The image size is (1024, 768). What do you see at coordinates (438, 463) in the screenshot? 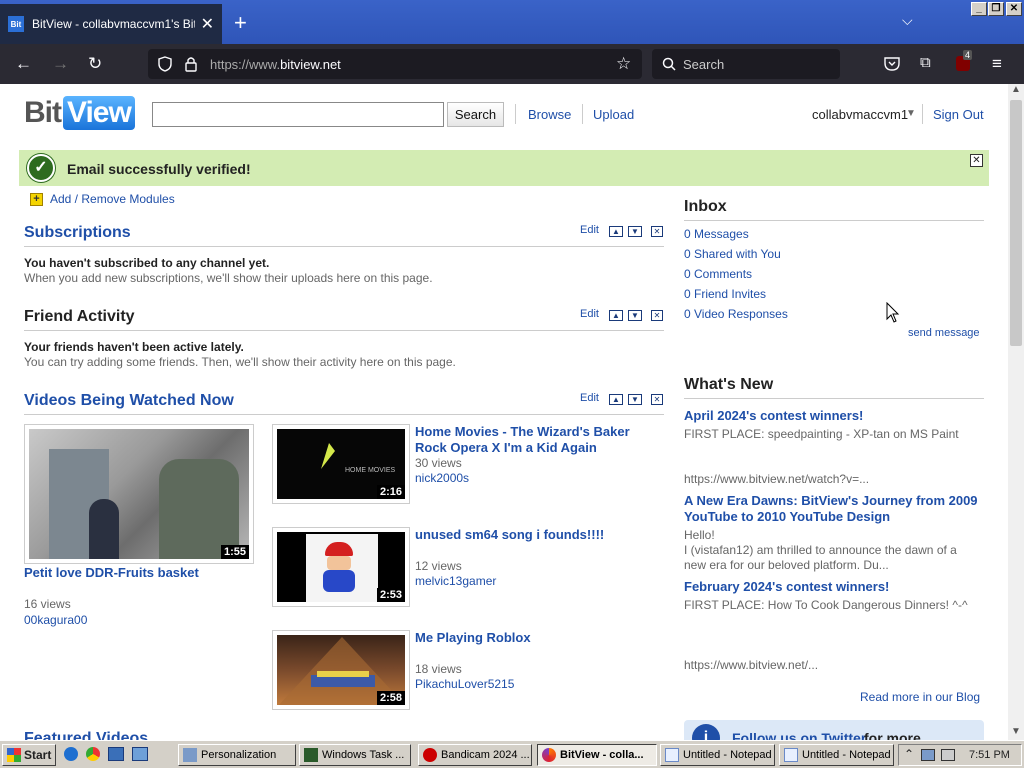
I see `video-views: 30 views` at bounding box center [438, 463].